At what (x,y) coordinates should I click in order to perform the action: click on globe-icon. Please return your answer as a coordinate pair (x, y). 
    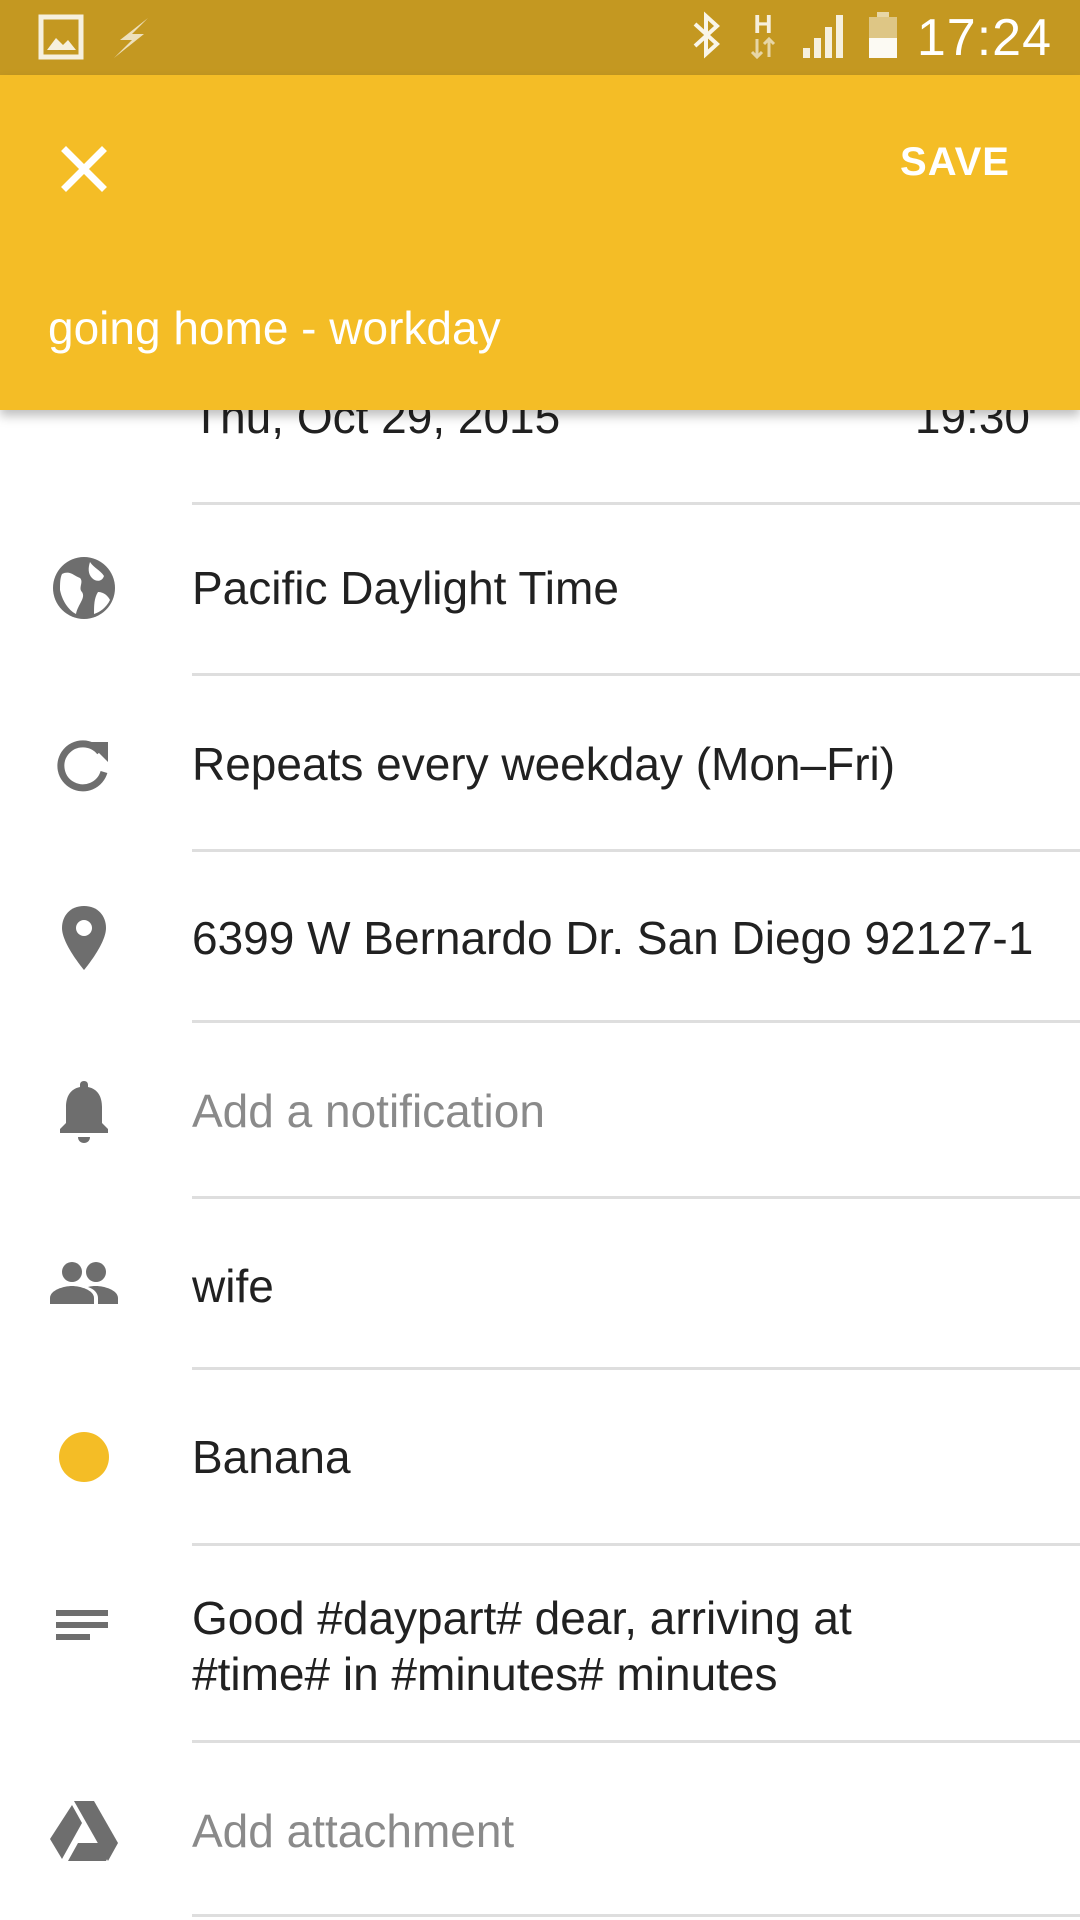
    Looking at the image, I should click on (84, 588).